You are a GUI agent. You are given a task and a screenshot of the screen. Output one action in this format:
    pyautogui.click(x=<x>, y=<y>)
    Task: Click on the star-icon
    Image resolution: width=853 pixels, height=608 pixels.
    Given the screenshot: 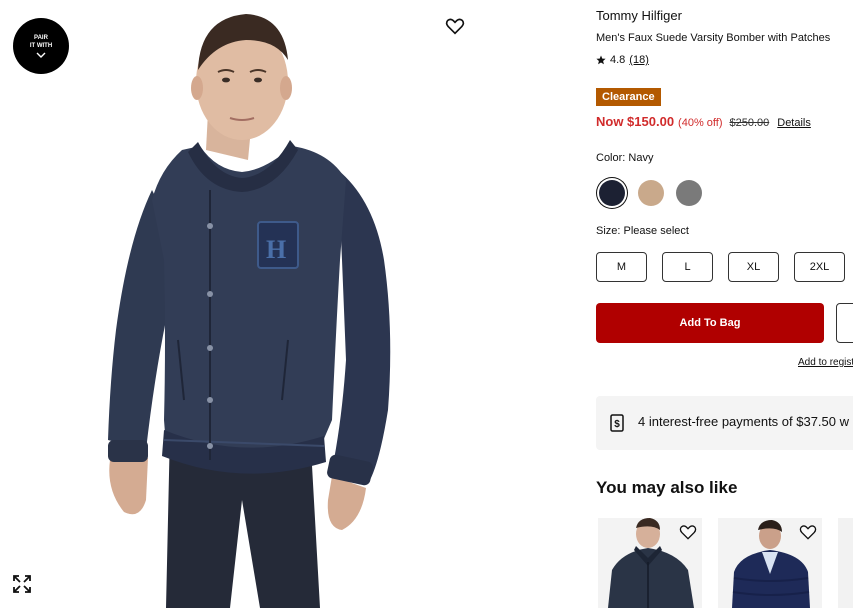 What is the action you would take?
    pyautogui.click(x=601, y=60)
    